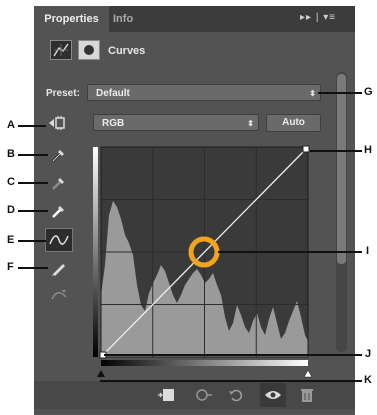  What do you see at coordinates (368, 380) in the screenshot?
I see `callout-label-k: K` at bounding box center [368, 380].